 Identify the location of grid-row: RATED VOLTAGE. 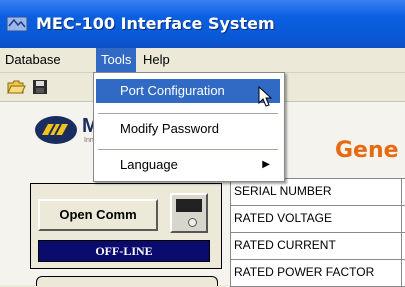
(317, 219).